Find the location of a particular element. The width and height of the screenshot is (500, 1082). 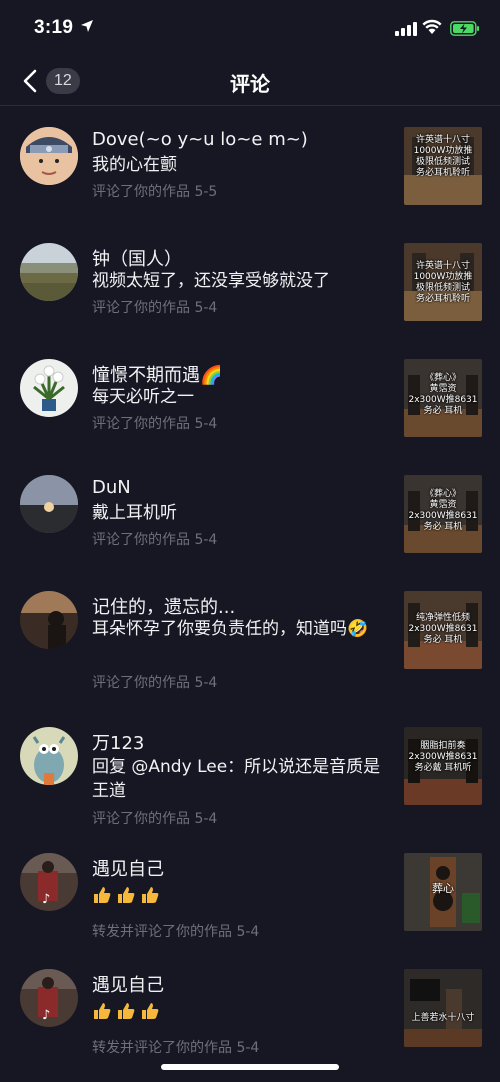

comment-text: 每天必听之一 is located at coordinates (143, 397).